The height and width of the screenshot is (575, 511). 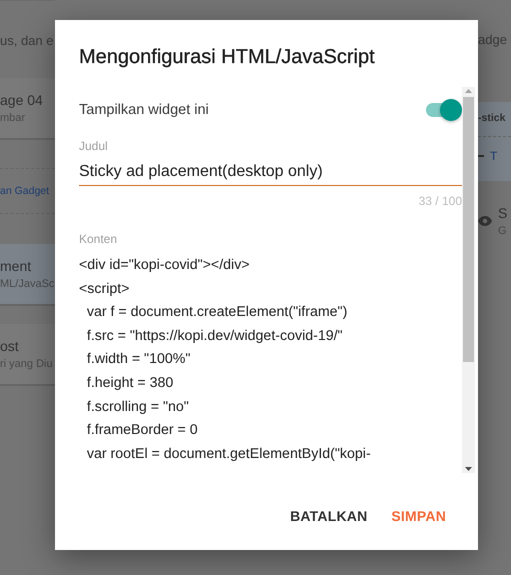 I want to click on widget-title: ment, so click(x=16, y=266).